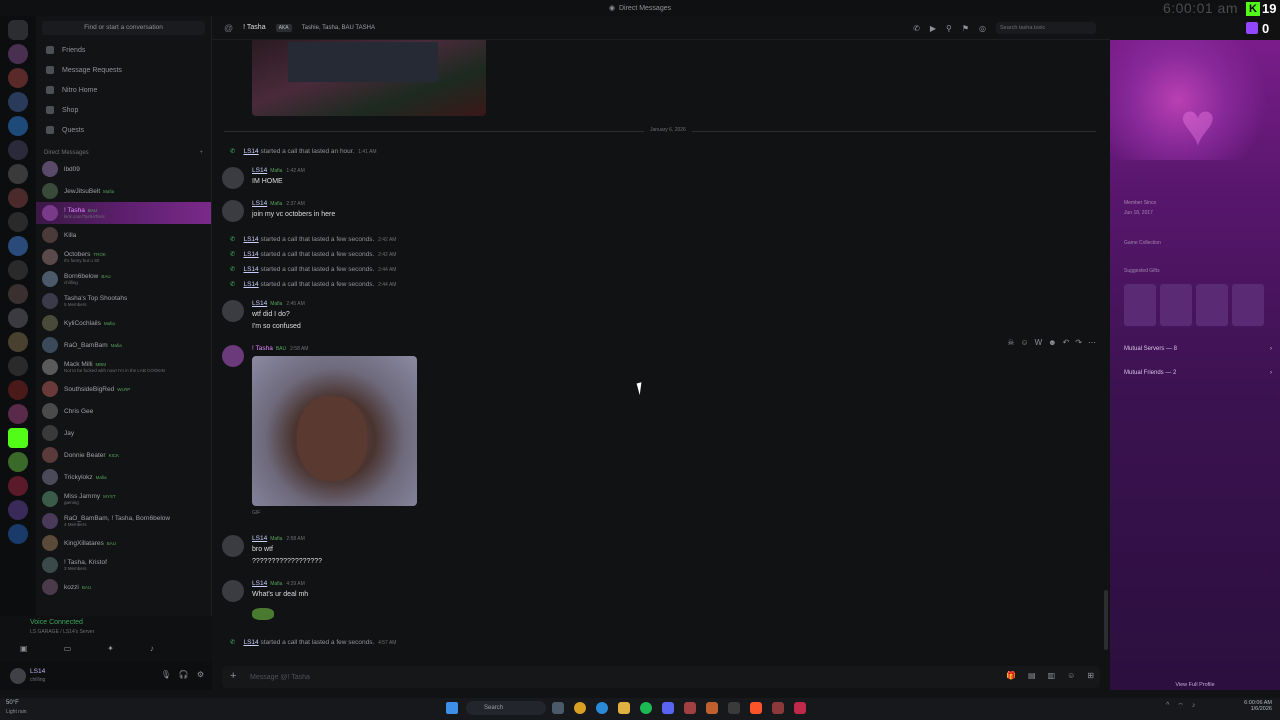 The image size is (1280, 720). Describe the element at coordinates (1090, 675) in the screenshot. I see `apps-icon: ⊞` at that location.